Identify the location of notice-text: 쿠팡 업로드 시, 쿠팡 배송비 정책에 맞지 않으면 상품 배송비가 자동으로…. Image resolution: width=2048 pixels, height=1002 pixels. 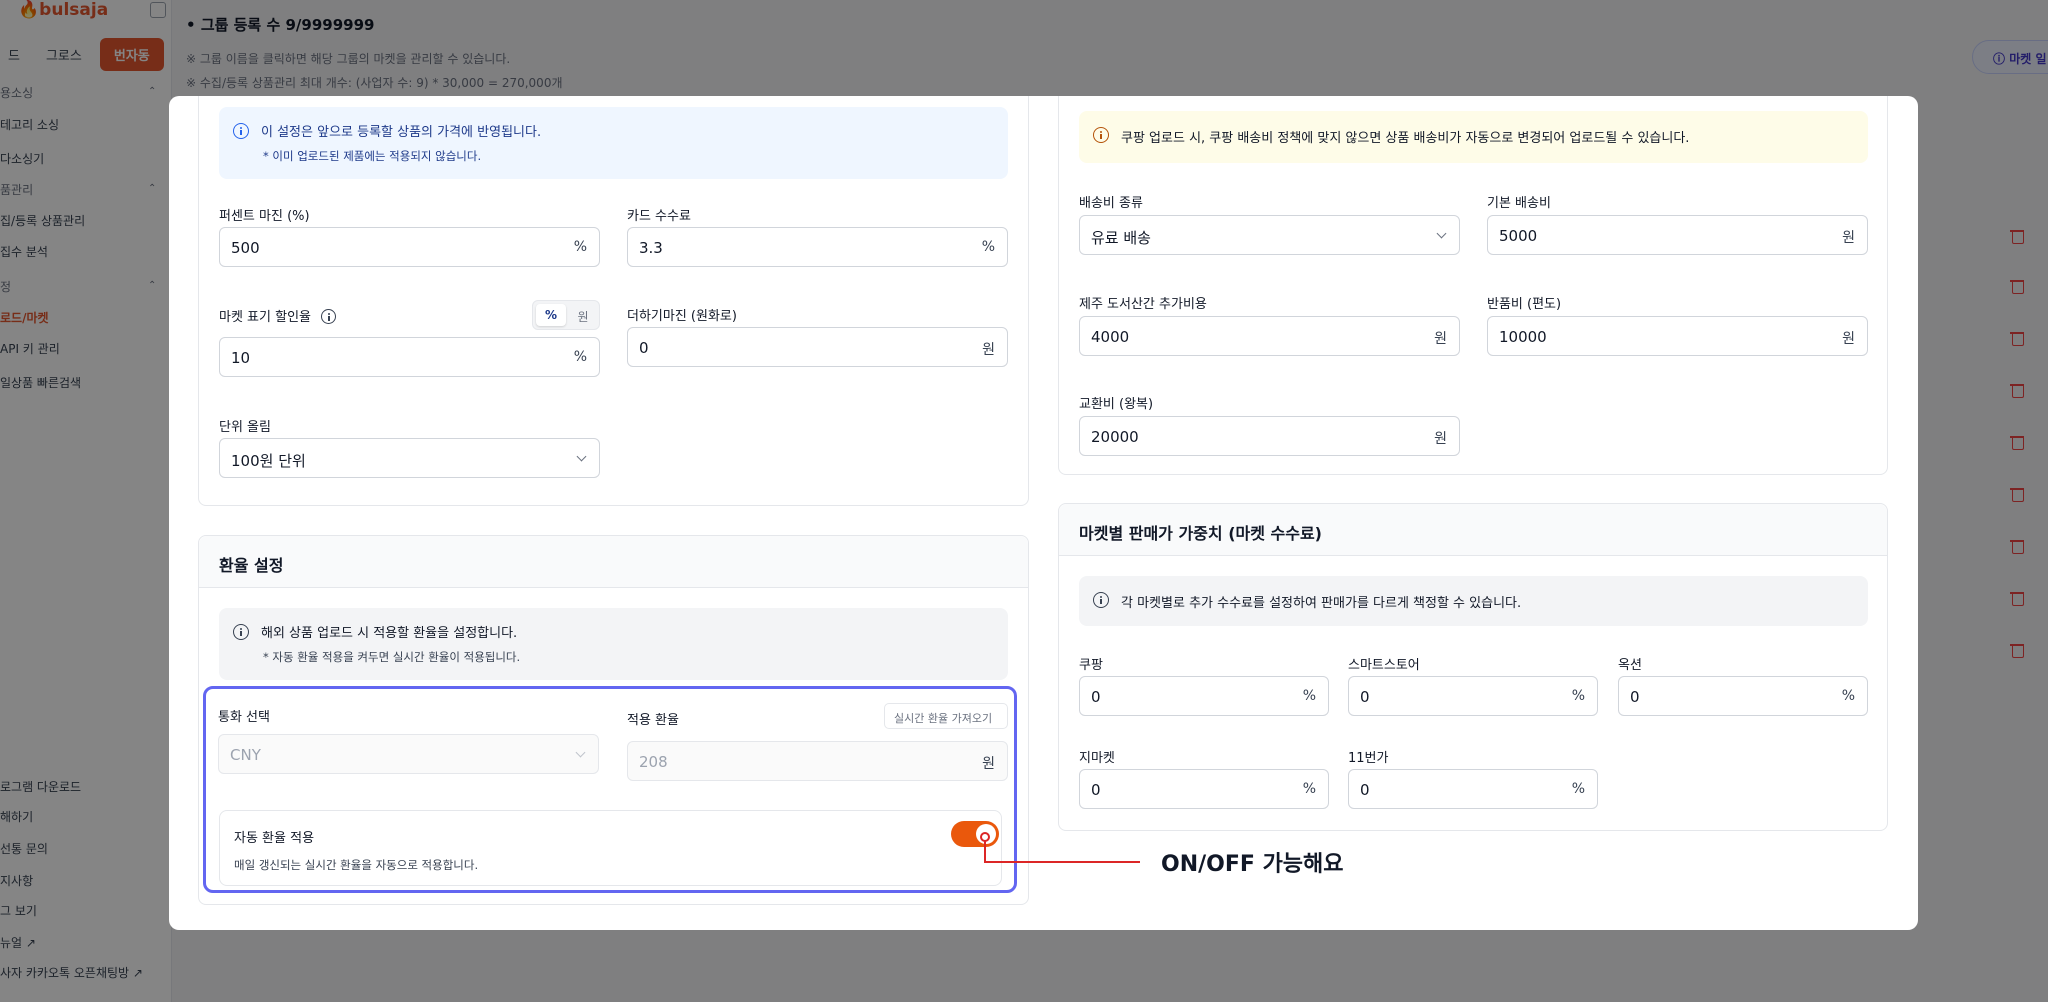
(1405, 138).